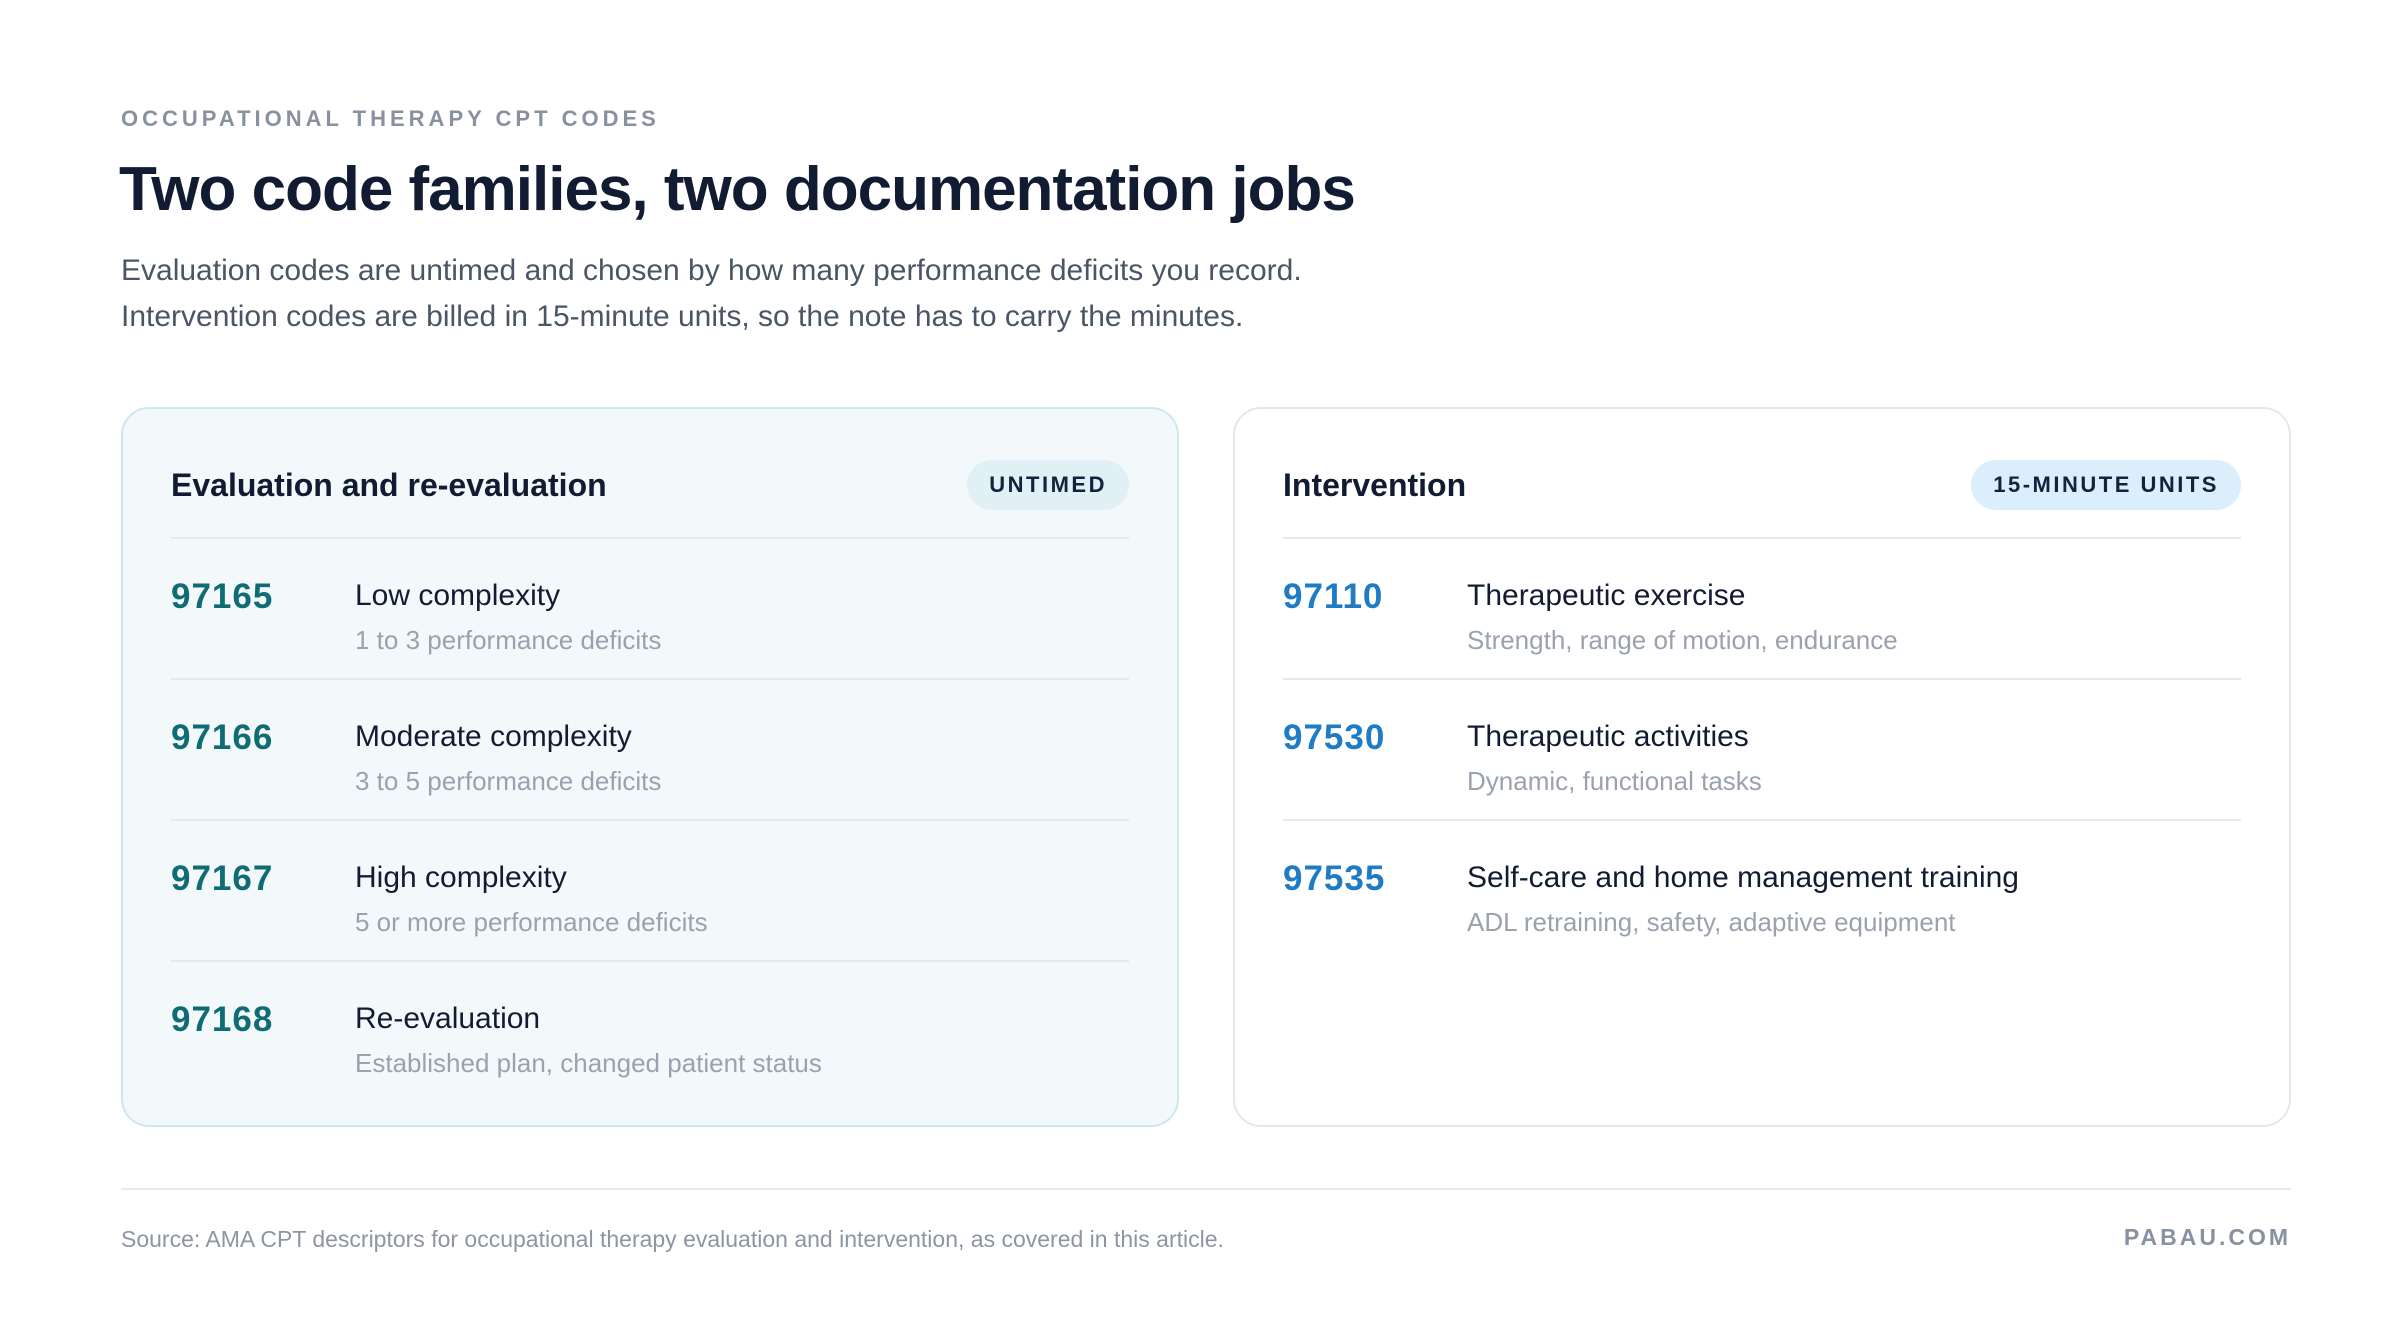 The width and height of the screenshot is (2400, 1344). I want to click on code-number: 97535, so click(1334, 878).